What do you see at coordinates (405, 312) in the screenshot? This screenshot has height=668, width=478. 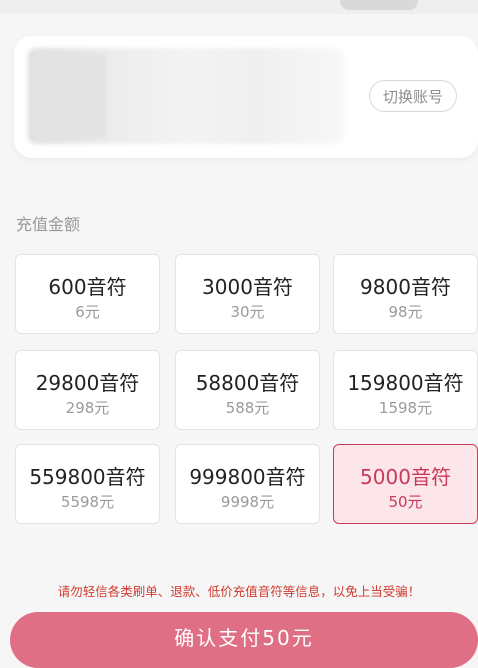 I see `option-price: 98元` at bounding box center [405, 312].